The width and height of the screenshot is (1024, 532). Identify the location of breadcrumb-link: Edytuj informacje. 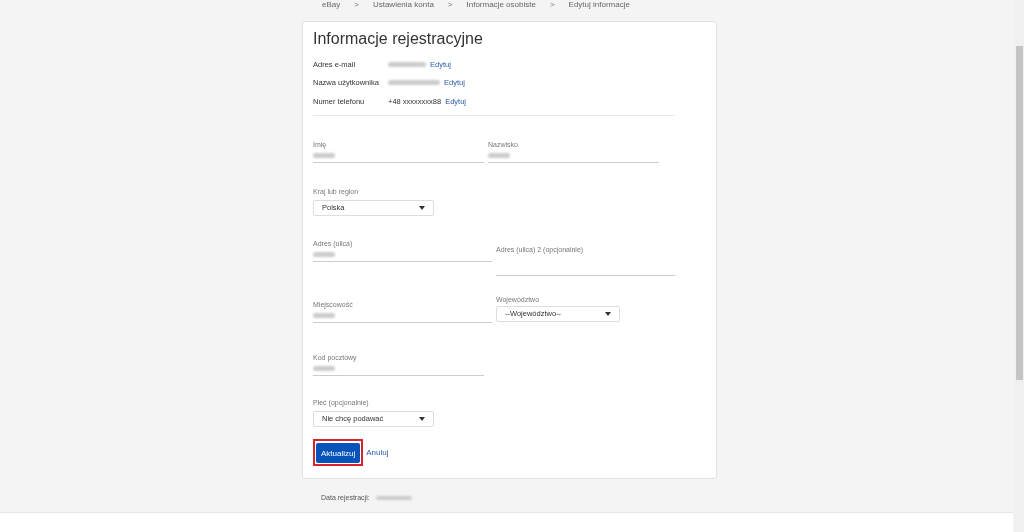
(599, 6).